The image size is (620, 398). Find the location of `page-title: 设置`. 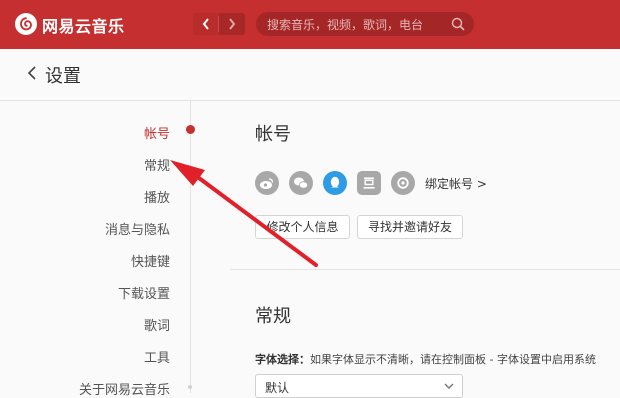

page-title: 设置 is located at coordinates (63, 76).